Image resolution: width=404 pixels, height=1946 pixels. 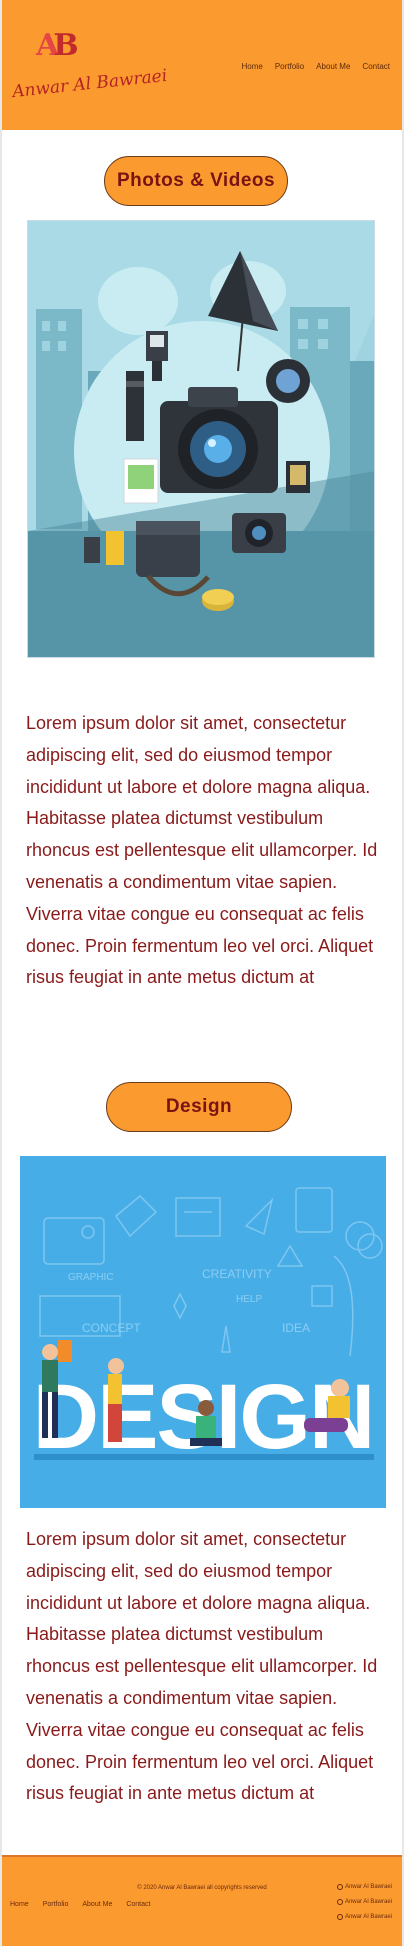 What do you see at coordinates (339, 1886) in the screenshot?
I see `facebook-icon` at bounding box center [339, 1886].